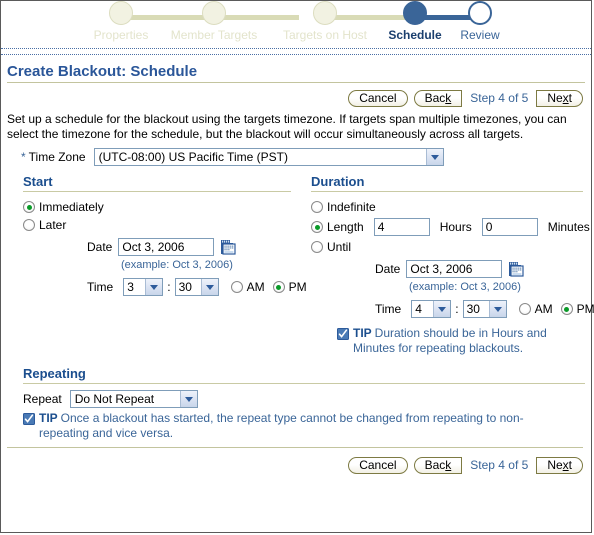  What do you see at coordinates (480, 35) in the screenshot?
I see `train-step-label: Review` at bounding box center [480, 35].